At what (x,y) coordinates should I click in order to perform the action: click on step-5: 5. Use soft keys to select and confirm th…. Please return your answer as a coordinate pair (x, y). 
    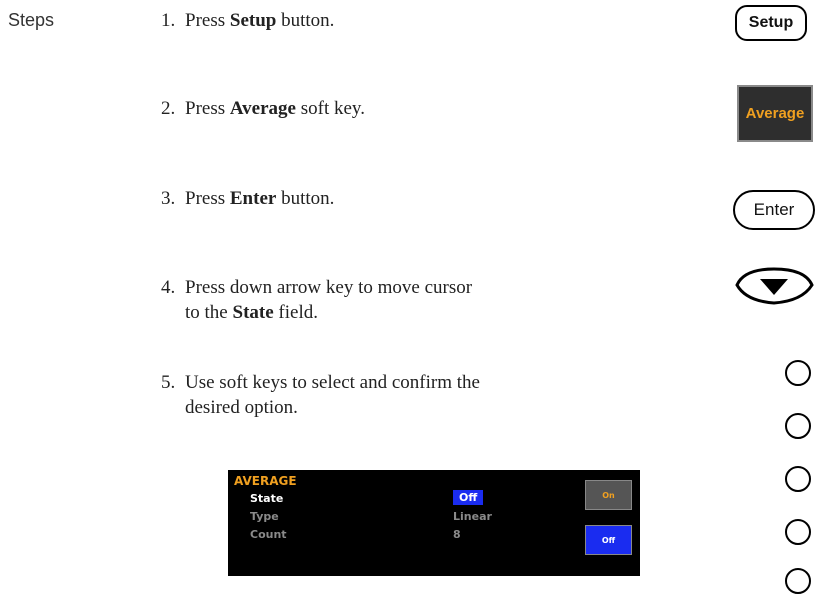
    Looking at the image, I should click on (431, 395).